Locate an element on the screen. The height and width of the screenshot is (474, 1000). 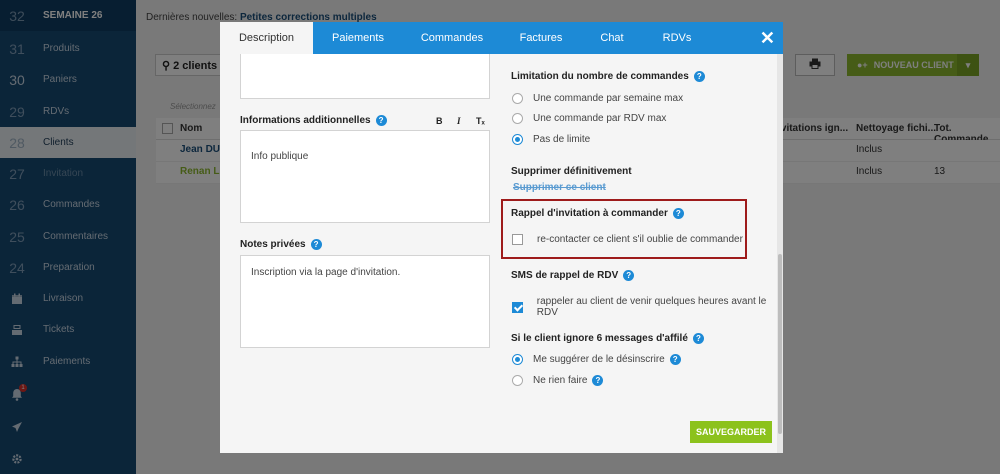
delete-label: Supprimer définitivement is located at coordinates (571, 171).